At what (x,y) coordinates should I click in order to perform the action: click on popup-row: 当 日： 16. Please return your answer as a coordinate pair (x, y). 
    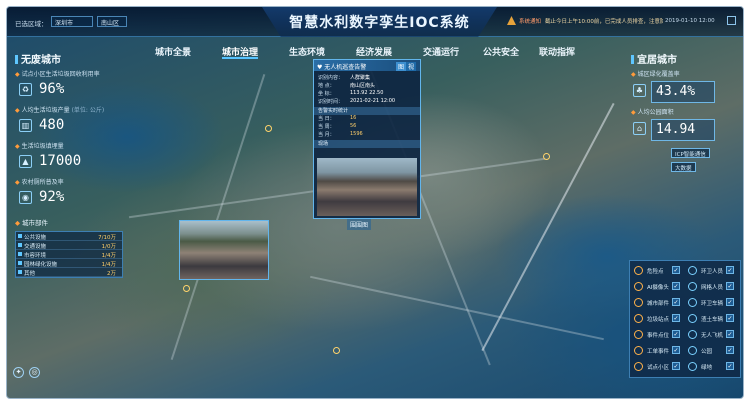
    Looking at the image, I should click on (337, 118).